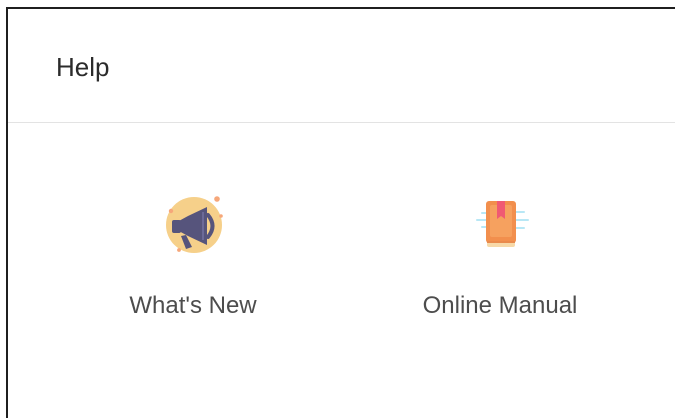  What do you see at coordinates (193, 261) in the screenshot?
I see `whats-new-button: What's New` at bounding box center [193, 261].